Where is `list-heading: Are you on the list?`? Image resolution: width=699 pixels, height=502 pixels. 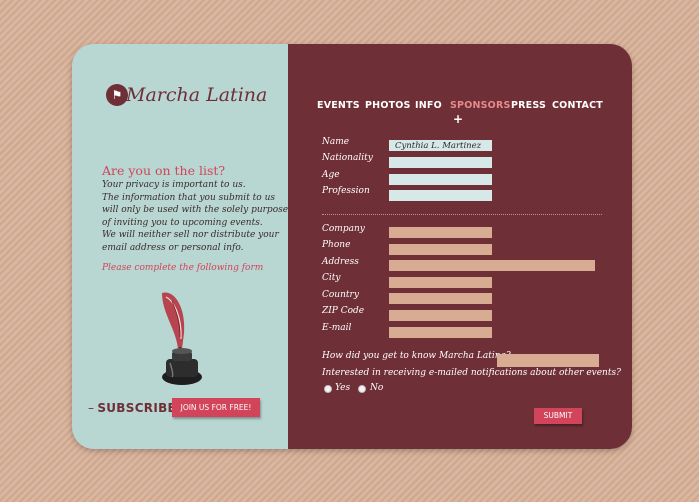
list-heading: Are you on the list? is located at coordinates (164, 170).